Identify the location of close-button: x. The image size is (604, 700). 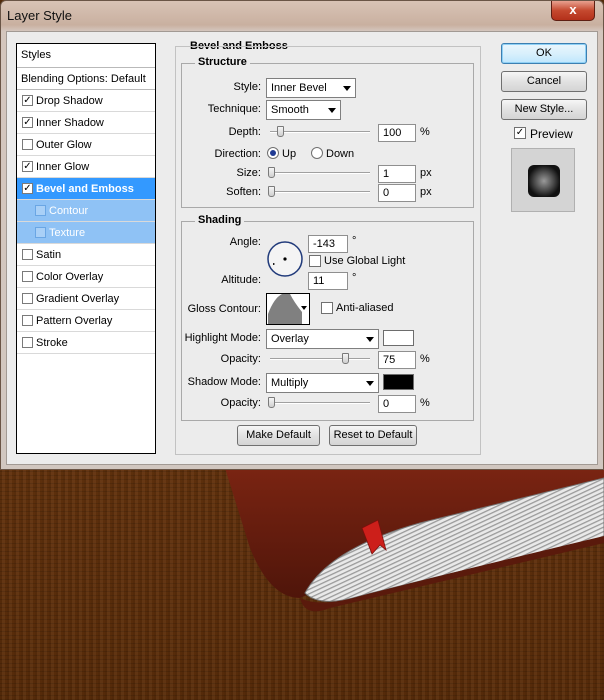
(573, 11).